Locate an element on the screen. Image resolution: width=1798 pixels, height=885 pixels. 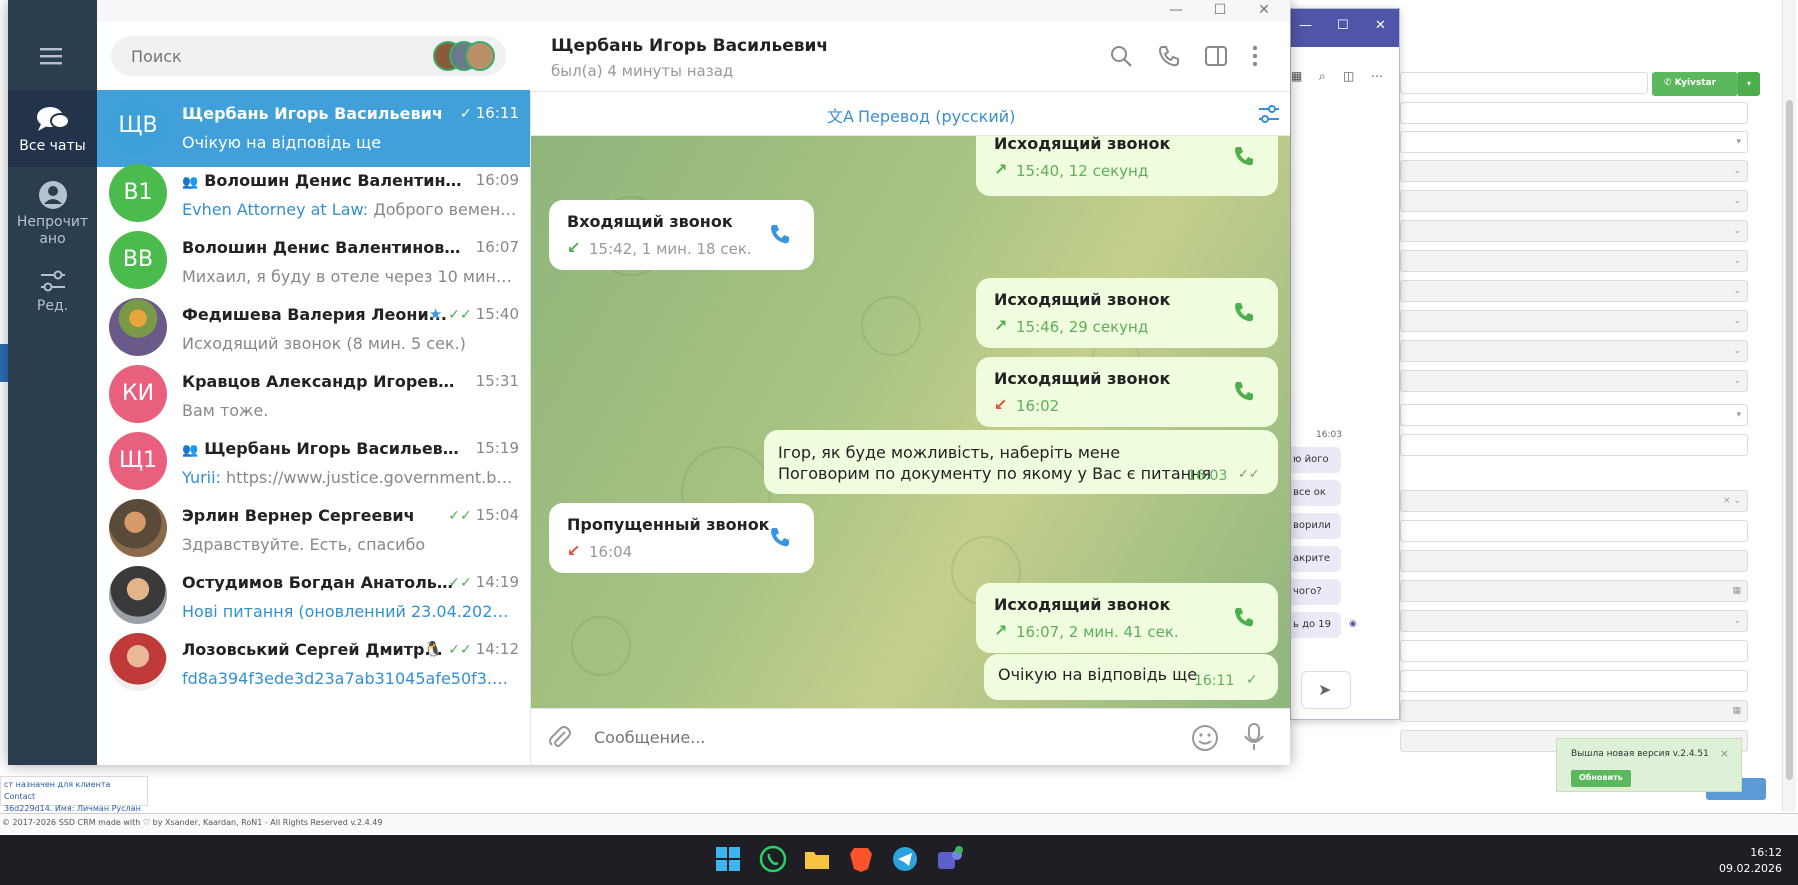
teams-app is located at coordinates (949, 859).